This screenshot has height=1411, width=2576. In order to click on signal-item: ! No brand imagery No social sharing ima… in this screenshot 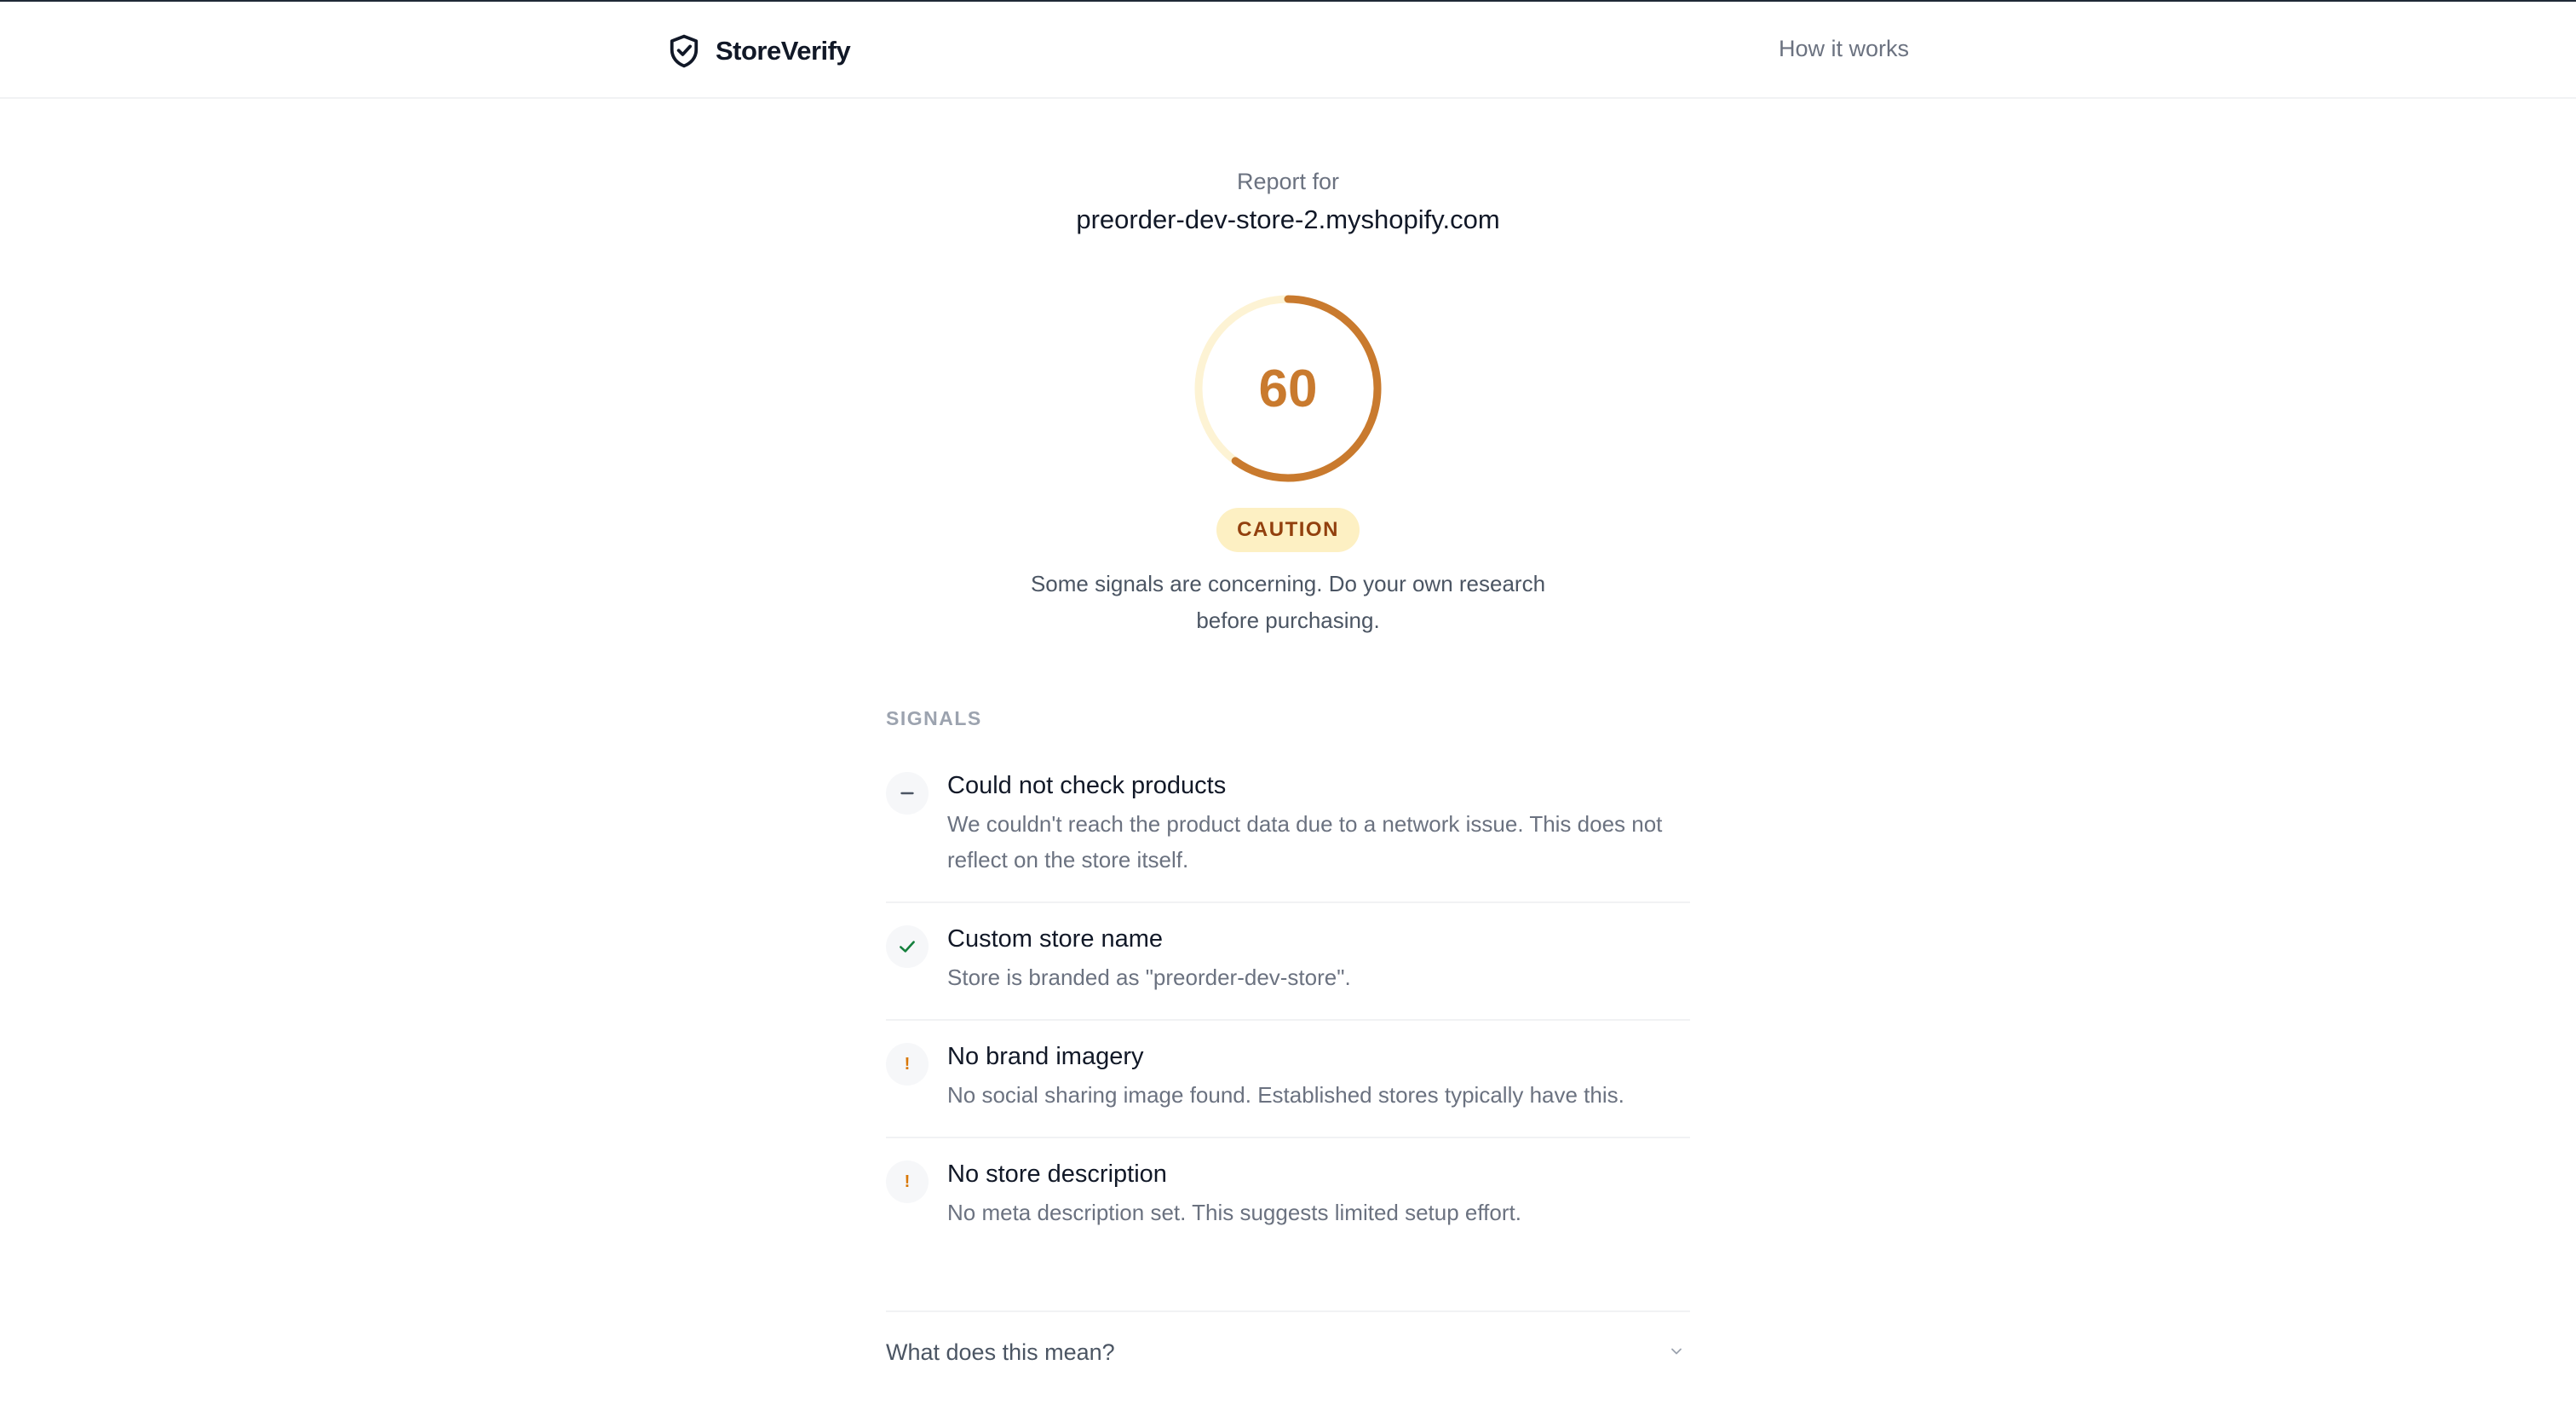, I will do `click(1288, 1079)`.